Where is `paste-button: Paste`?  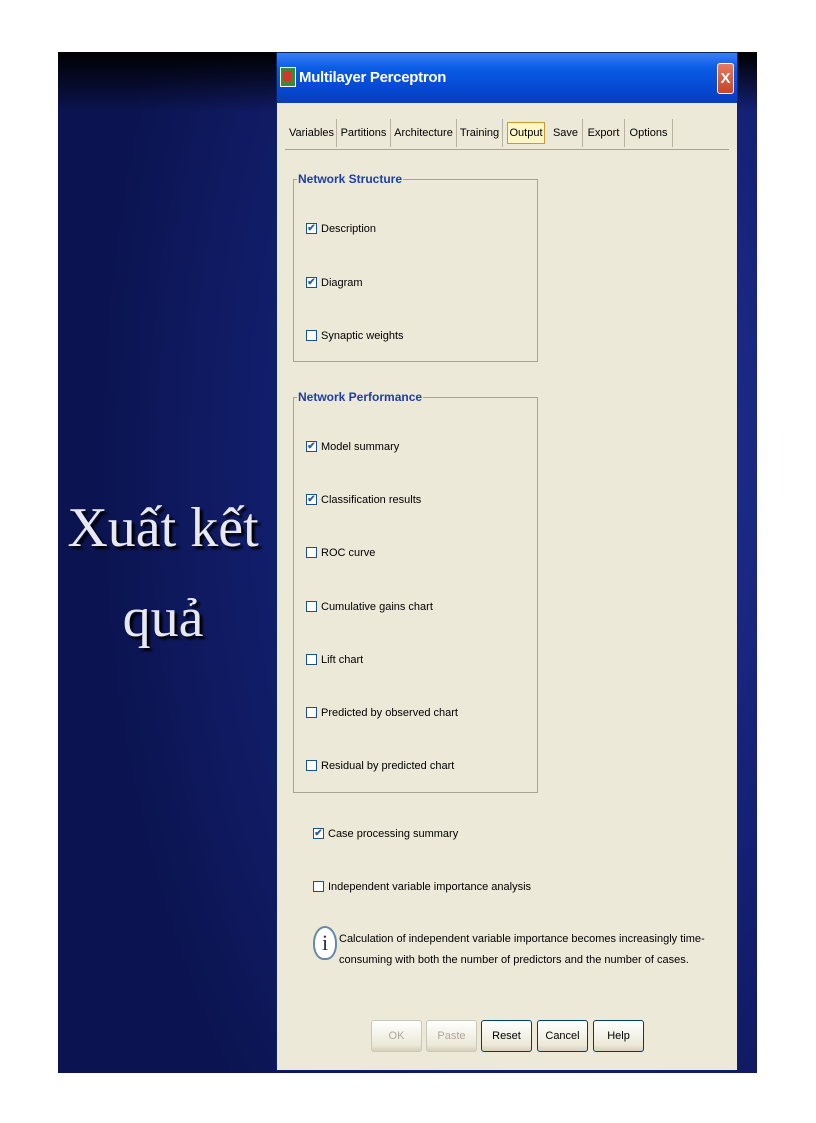 paste-button: Paste is located at coordinates (451, 1036).